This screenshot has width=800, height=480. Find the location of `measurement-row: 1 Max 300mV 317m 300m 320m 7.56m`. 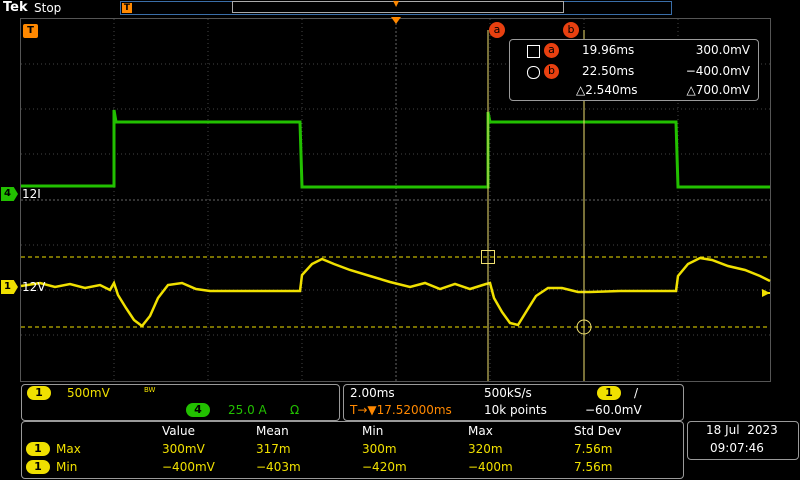

measurement-row: 1 Max 300mV 317m 300m 320m 7.56m is located at coordinates (352, 449).